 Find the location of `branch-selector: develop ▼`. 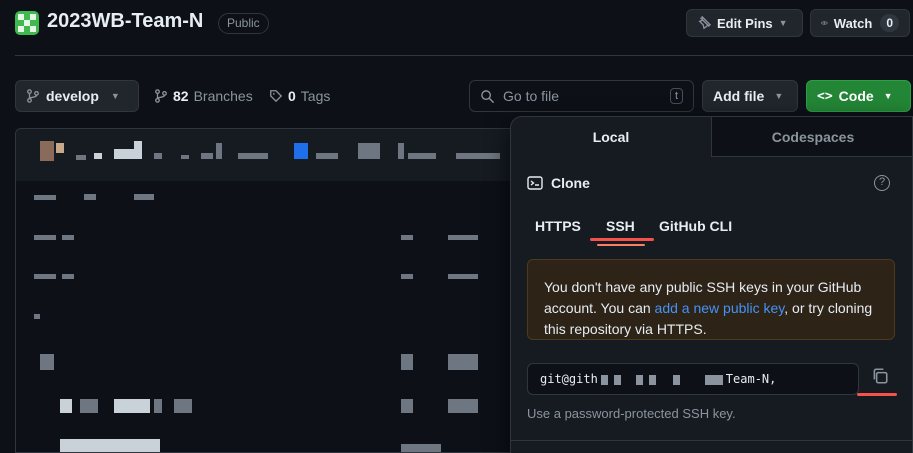

branch-selector: develop ▼ is located at coordinates (77, 96).